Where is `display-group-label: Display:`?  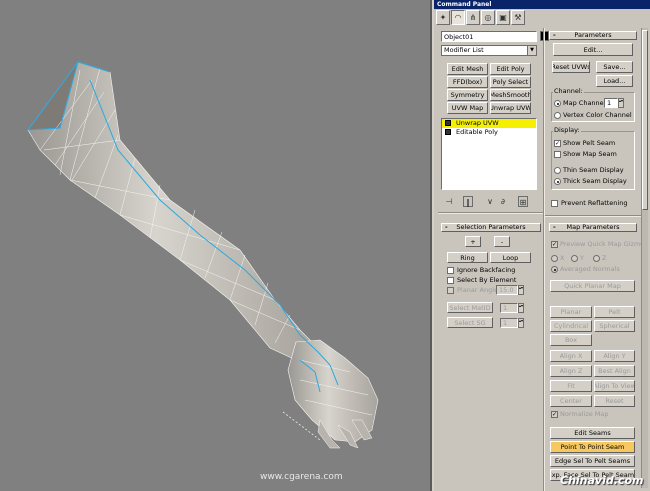
display-group-label: Display: is located at coordinates (567, 130).